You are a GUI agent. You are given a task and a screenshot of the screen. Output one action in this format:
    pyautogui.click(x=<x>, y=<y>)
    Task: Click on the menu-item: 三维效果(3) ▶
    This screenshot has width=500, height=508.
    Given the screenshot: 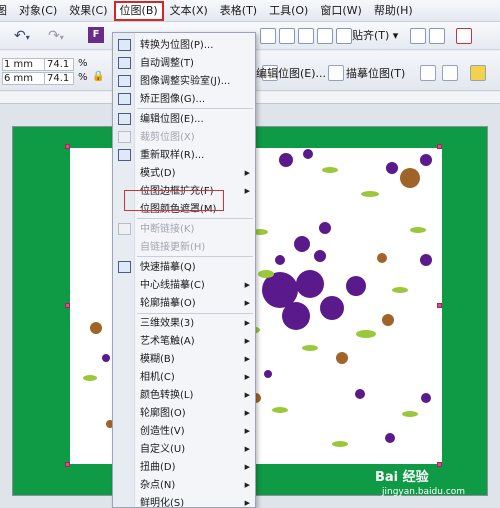 What is the action you would take?
    pyautogui.click(x=184, y=323)
    